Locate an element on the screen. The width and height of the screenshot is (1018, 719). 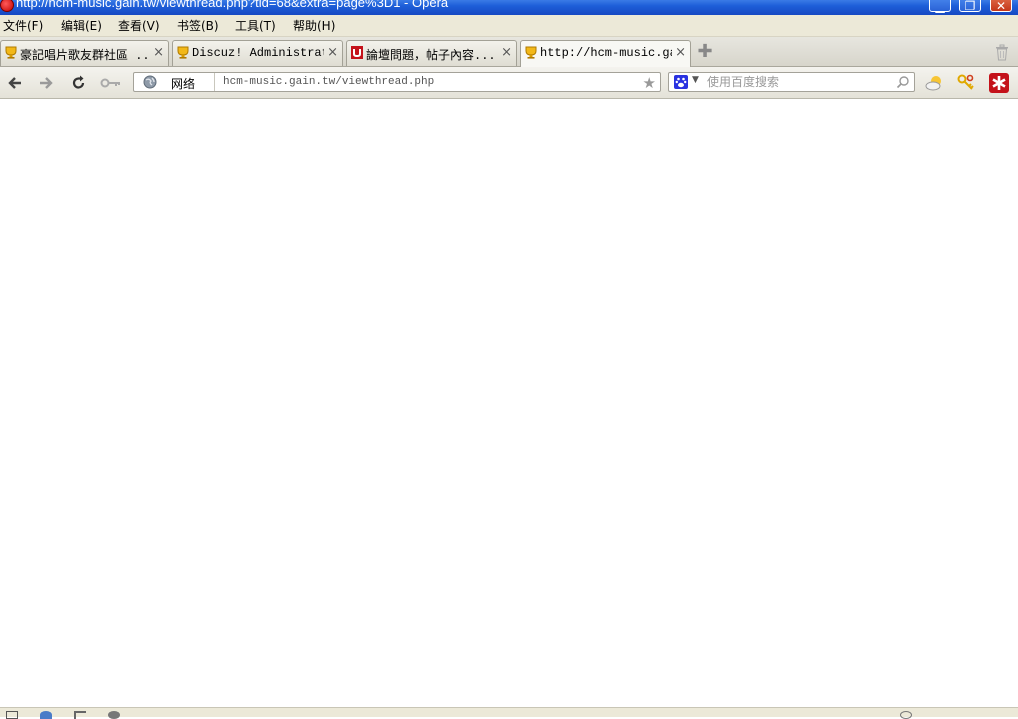
zoom-icon is located at coordinates (906, 715).